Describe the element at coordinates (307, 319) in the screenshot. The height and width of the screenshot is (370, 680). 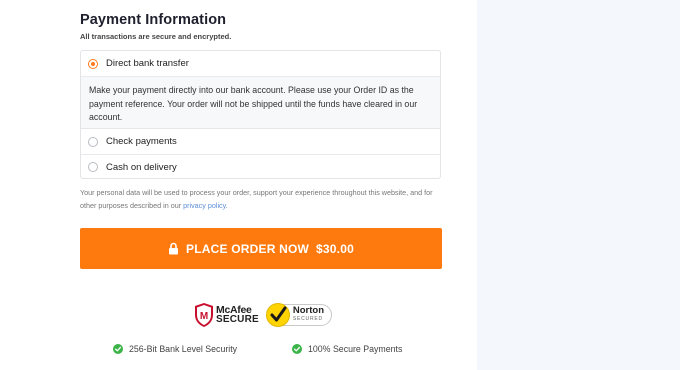
I see `norton-secured-text: SECURED` at that location.